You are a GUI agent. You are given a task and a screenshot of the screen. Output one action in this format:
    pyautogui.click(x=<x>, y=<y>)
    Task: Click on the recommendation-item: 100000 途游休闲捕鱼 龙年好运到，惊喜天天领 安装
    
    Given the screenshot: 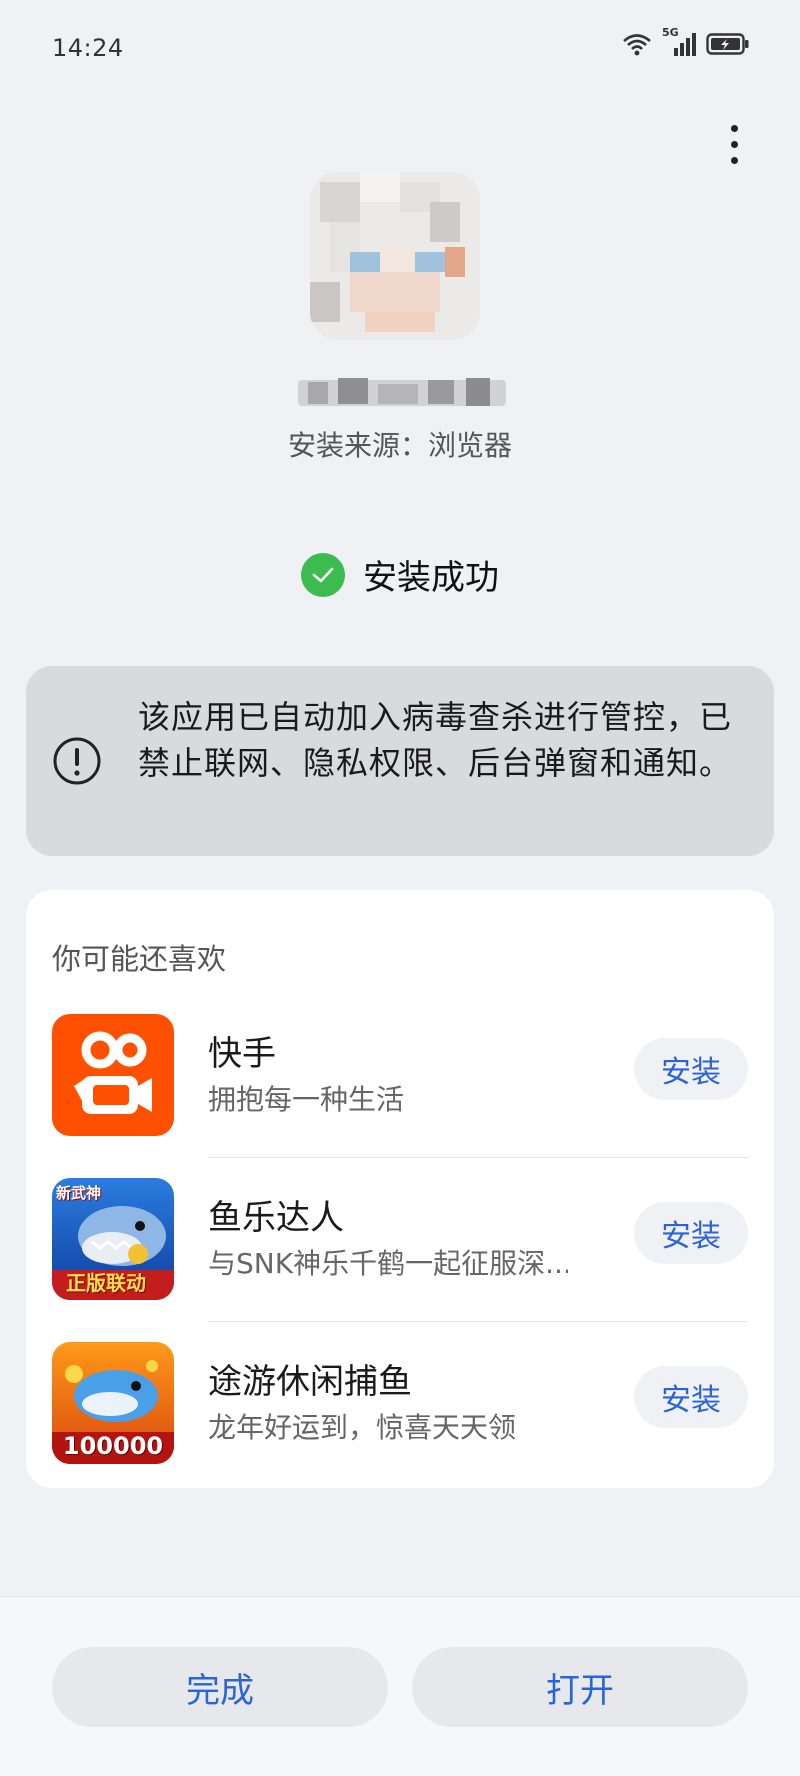 What is the action you would take?
    pyautogui.click(x=400, y=1404)
    